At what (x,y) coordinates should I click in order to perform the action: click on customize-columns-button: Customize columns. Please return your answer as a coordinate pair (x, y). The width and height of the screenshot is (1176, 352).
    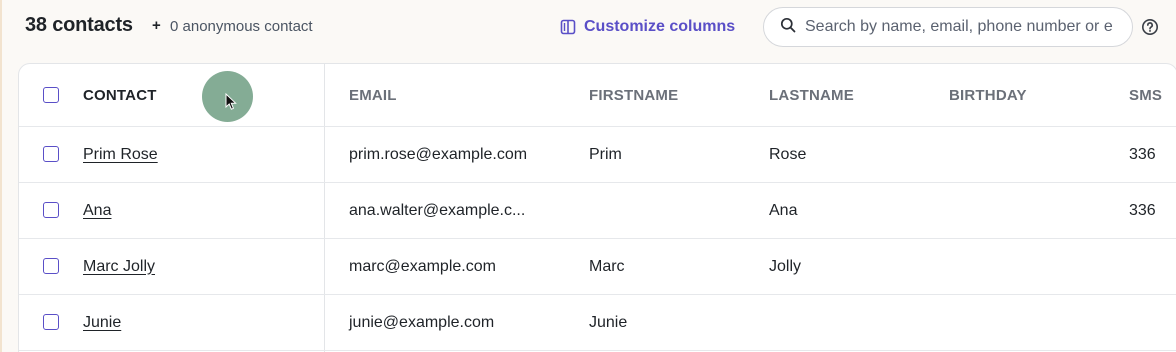
    Looking at the image, I should click on (647, 27).